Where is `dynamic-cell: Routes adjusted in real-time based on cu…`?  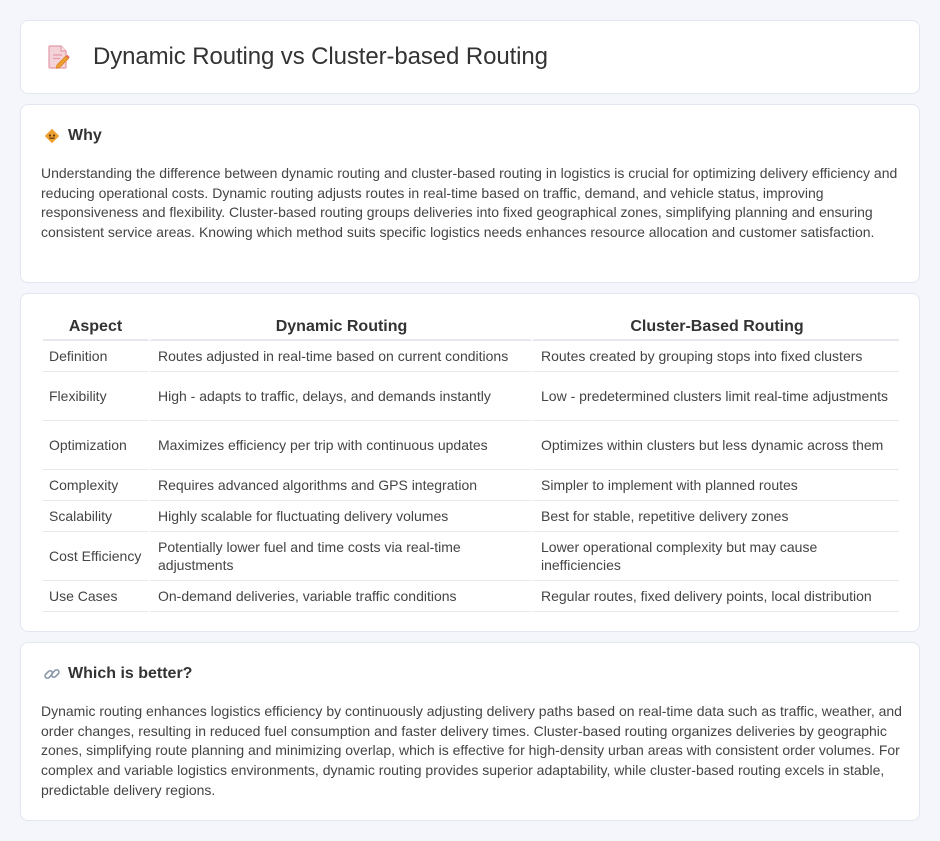 dynamic-cell: Routes adjusted in real-time based on cu… is located at coordinates (339, 356).